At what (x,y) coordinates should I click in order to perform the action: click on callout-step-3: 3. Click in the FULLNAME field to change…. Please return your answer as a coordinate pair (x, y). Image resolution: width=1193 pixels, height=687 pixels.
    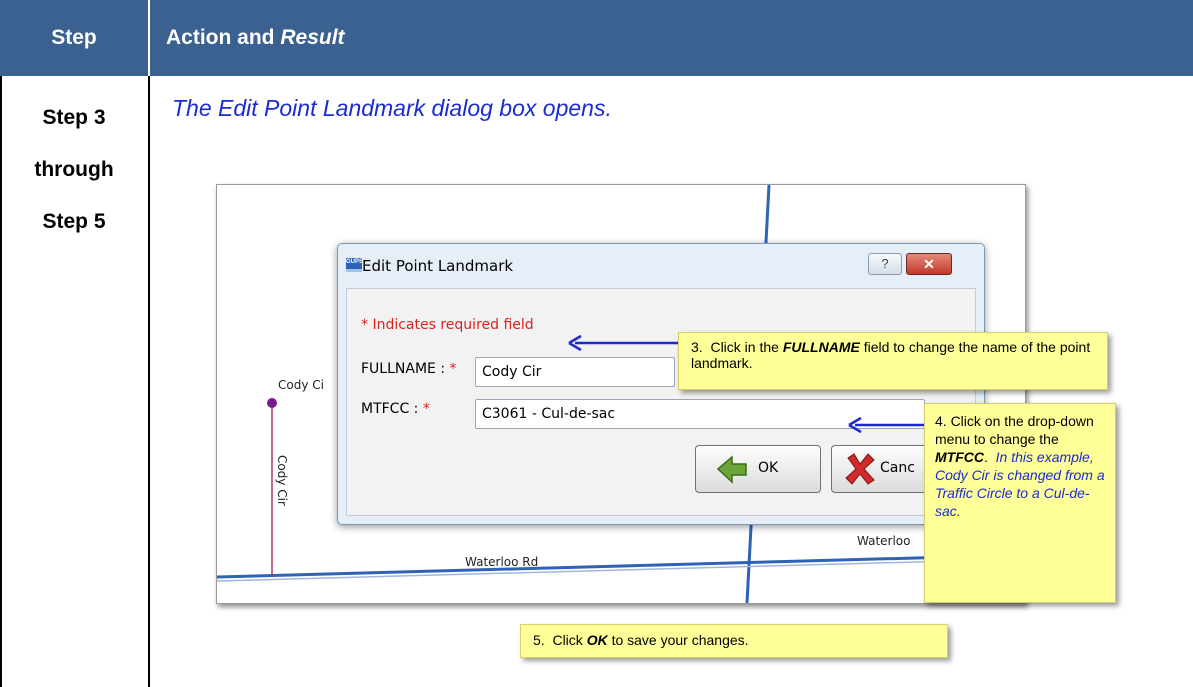
    Looking at the image, I should click on (893, 361).